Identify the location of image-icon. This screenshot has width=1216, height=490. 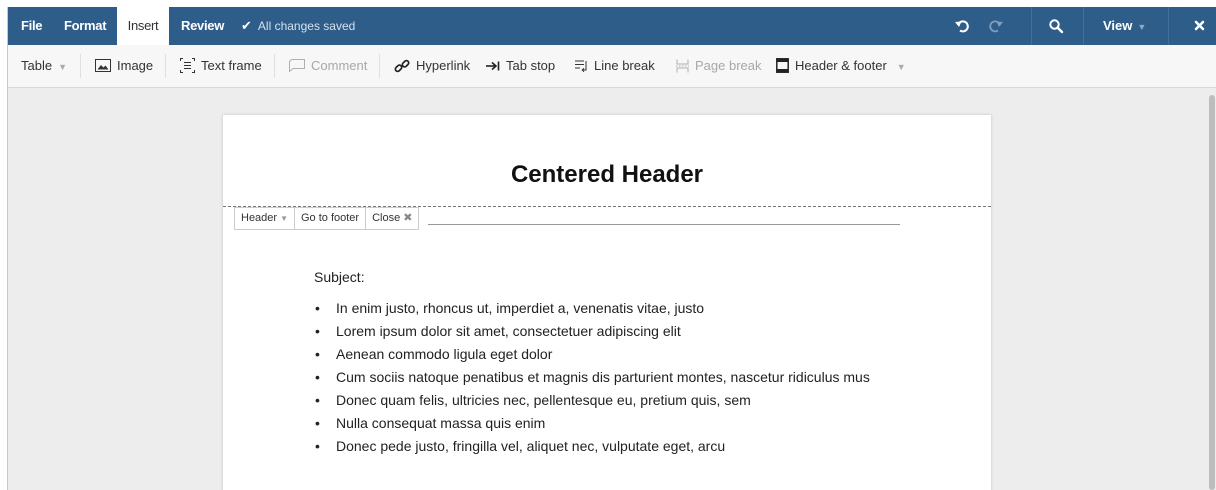
(103, 66).